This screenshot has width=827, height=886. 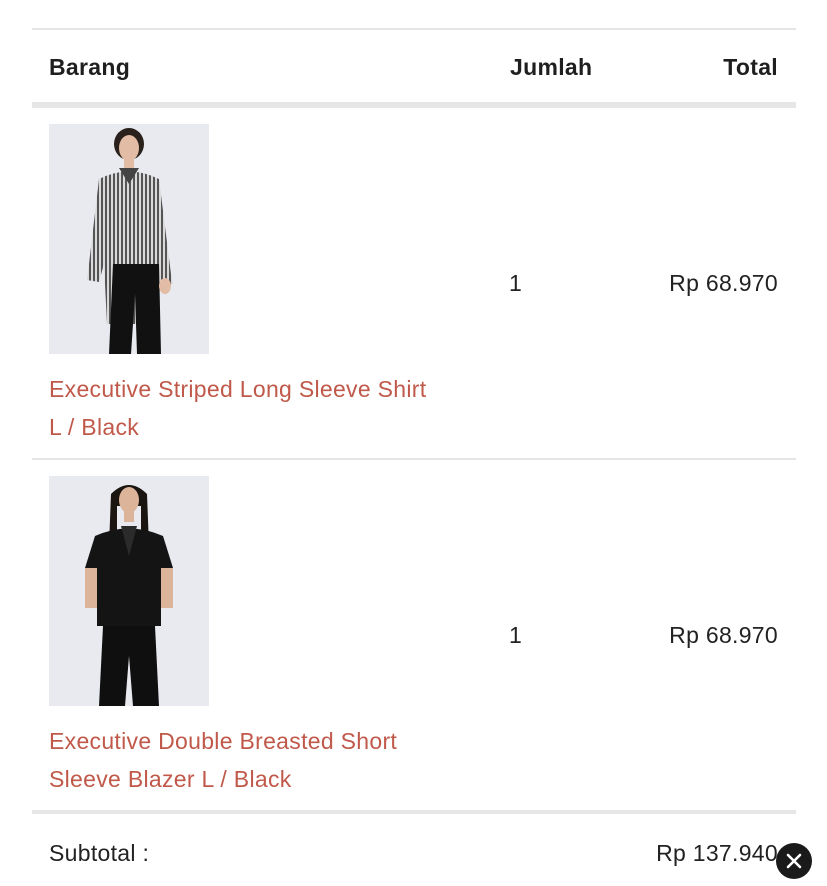 What do you see at coordinates (750, 67) in the screenshot?
I see `header-total: Total` at bounding box center [750, 67].